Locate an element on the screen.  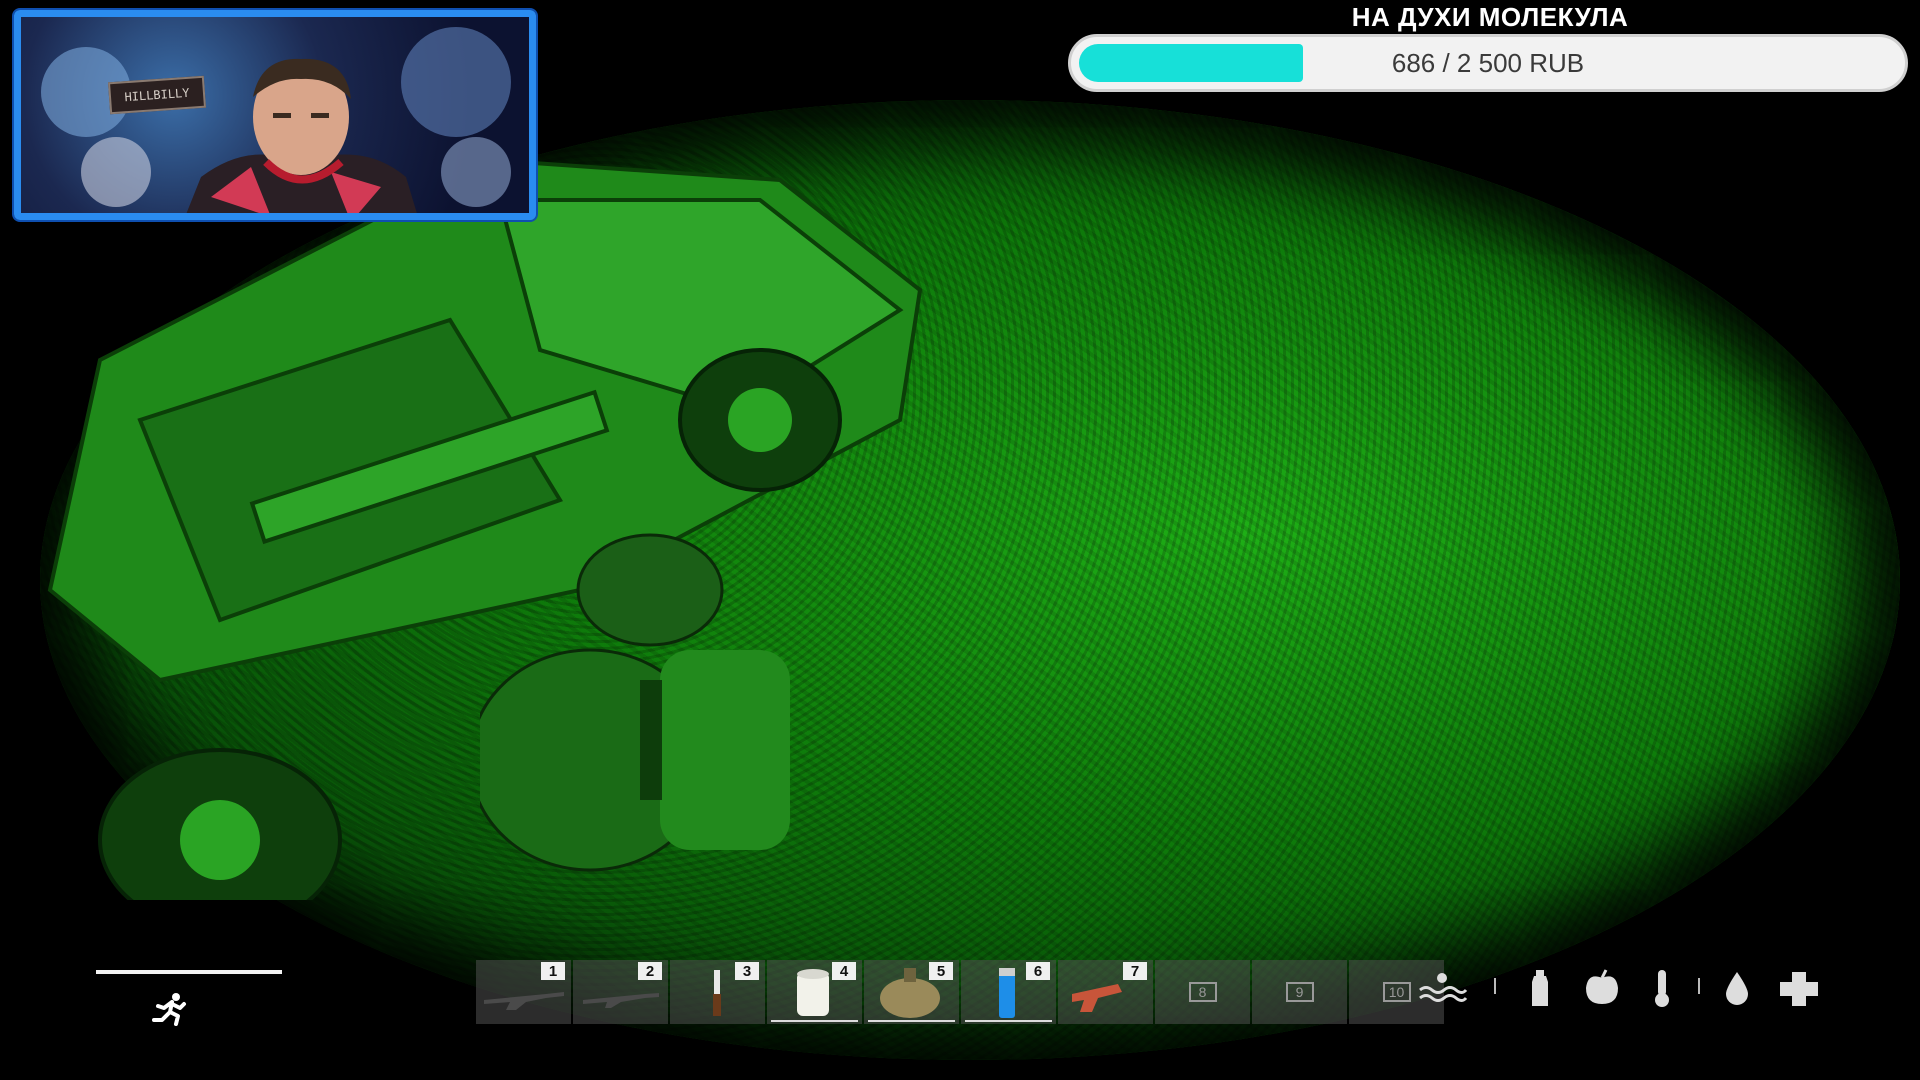
slot-number: 3 is located at coordinates (747, 971).